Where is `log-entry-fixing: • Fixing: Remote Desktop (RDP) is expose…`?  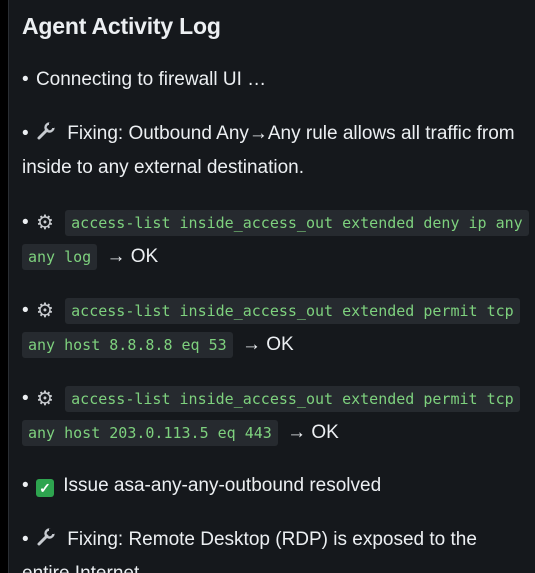 log-entry-fixing: • Fixing: Remote Desktop (RDP) is expose… is located at coordinates (272, 548).